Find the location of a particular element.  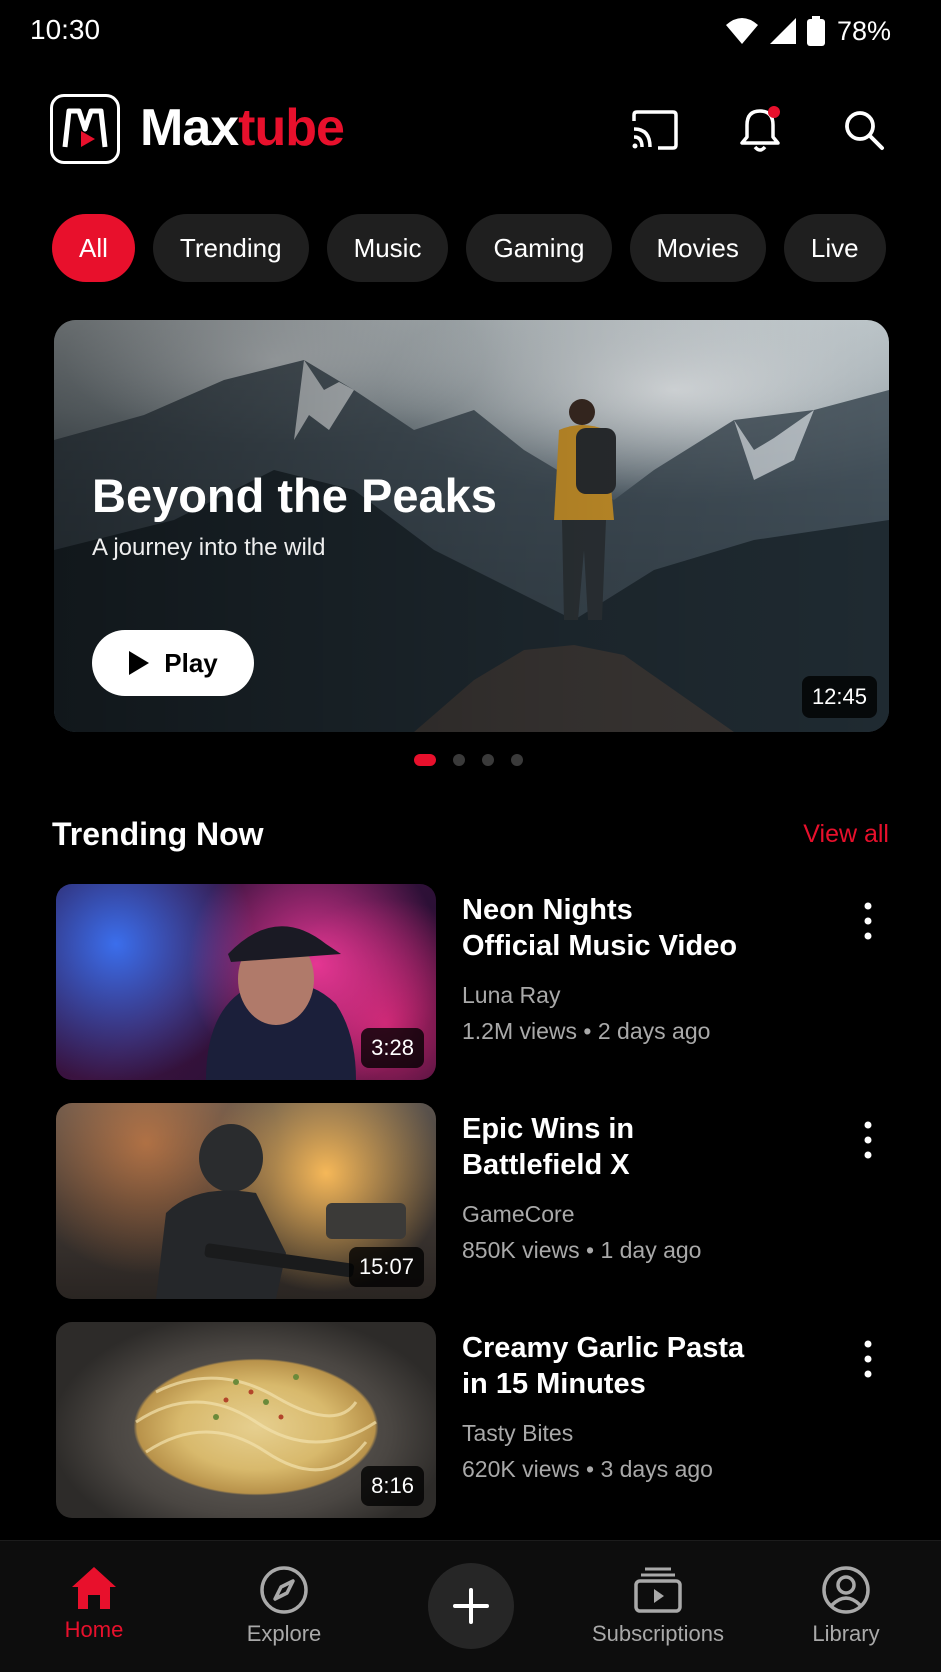

carousel-indicator is located at coordinates (468, 760).